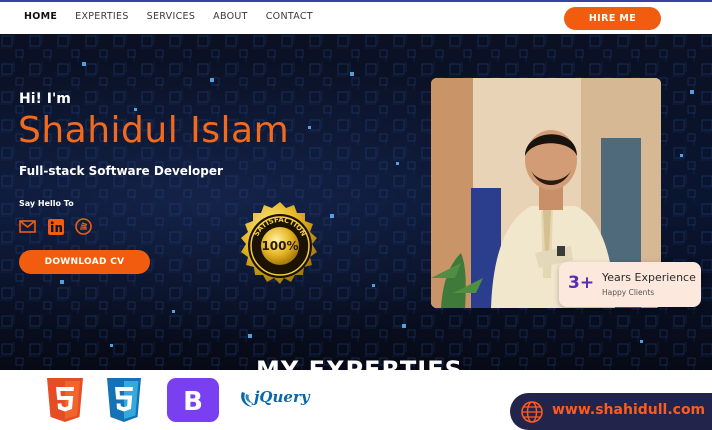  Describe the element at coordinates (154, 130) in the screenshot. I see `hero-name: Shahidul Islam` at that location.